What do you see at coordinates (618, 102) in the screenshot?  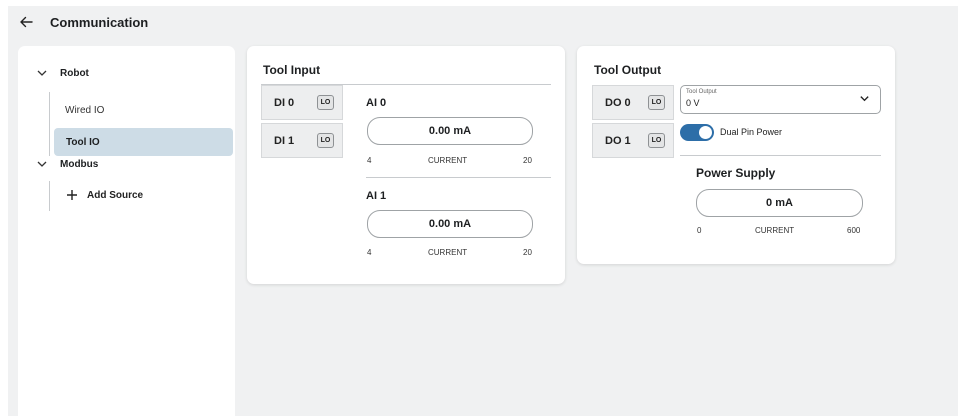 I see `do-label: DO 0` at bounding box center [618, 102].